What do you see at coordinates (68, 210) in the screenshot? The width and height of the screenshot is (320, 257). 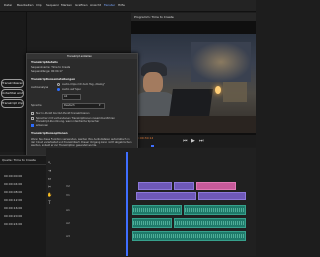 I see `track-label-a1: A1` at bounding box center [68, 210].